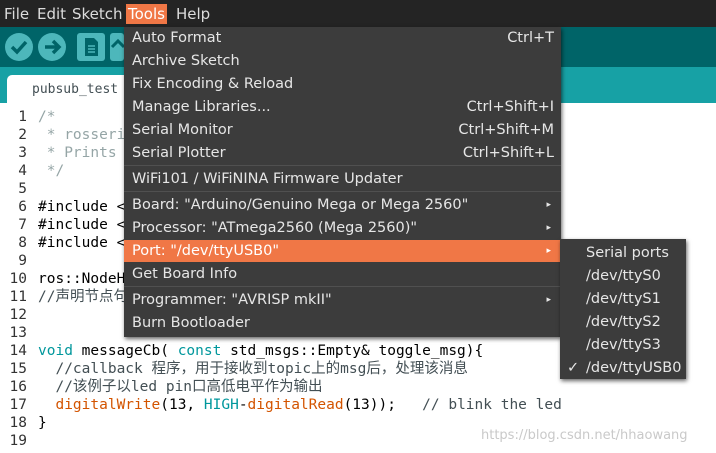 This screenshot has width=716, height=453. What do you see at coordinates (342, 274) in the screenshot?
I see `menu-item-get-board-info: Get Board Info` at bounding box center [342, 274].